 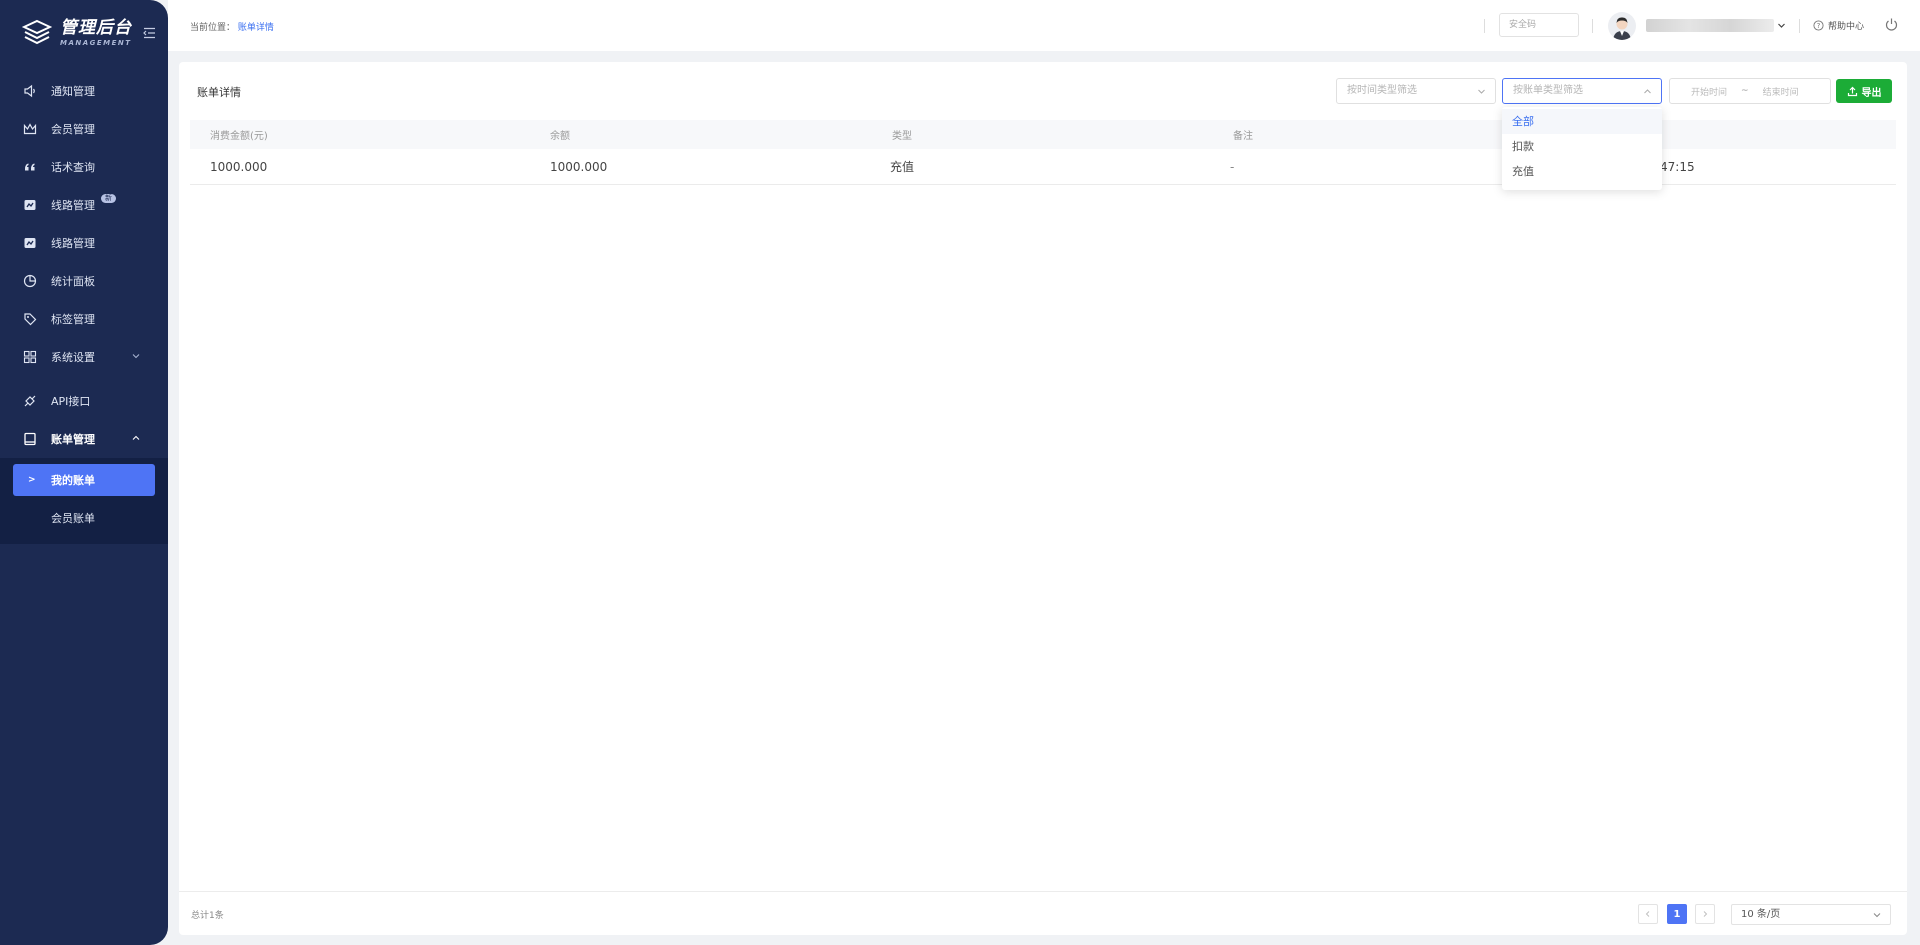 I want to click on breadcrumb-current: 账单详情, so click(x=256, y=28).